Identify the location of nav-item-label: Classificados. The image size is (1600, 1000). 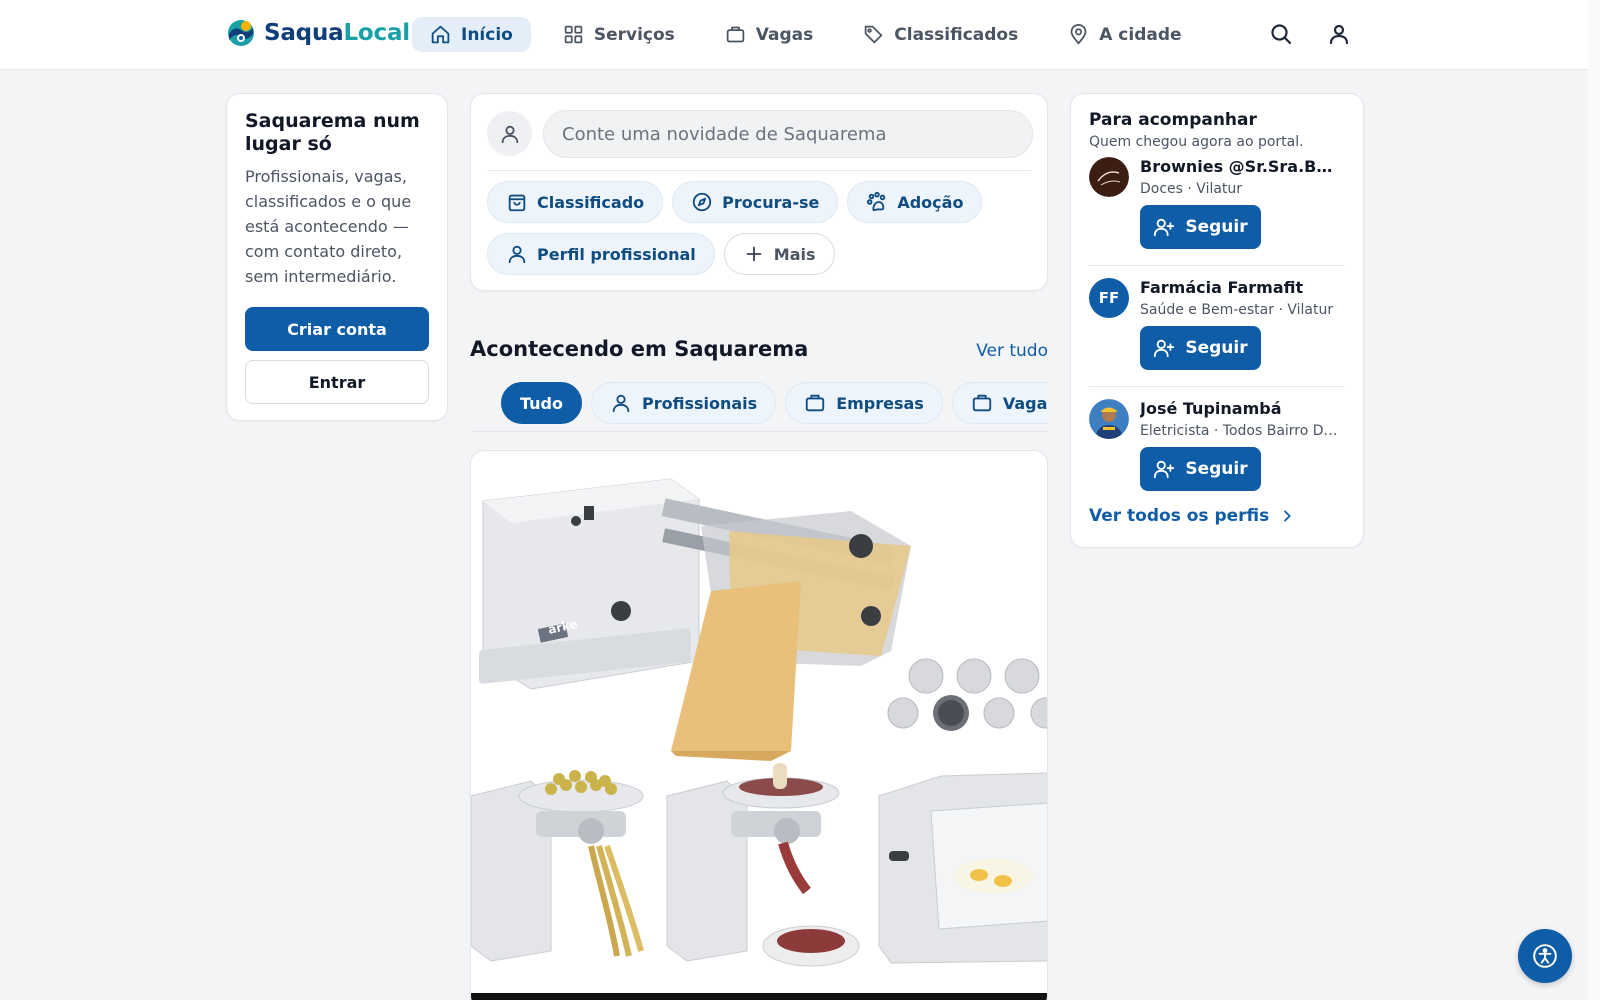
(956, 34).